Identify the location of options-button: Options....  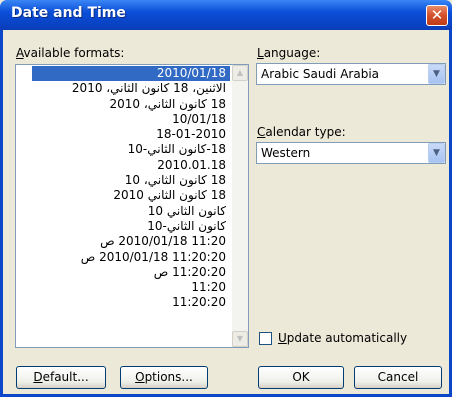
(164, 377).